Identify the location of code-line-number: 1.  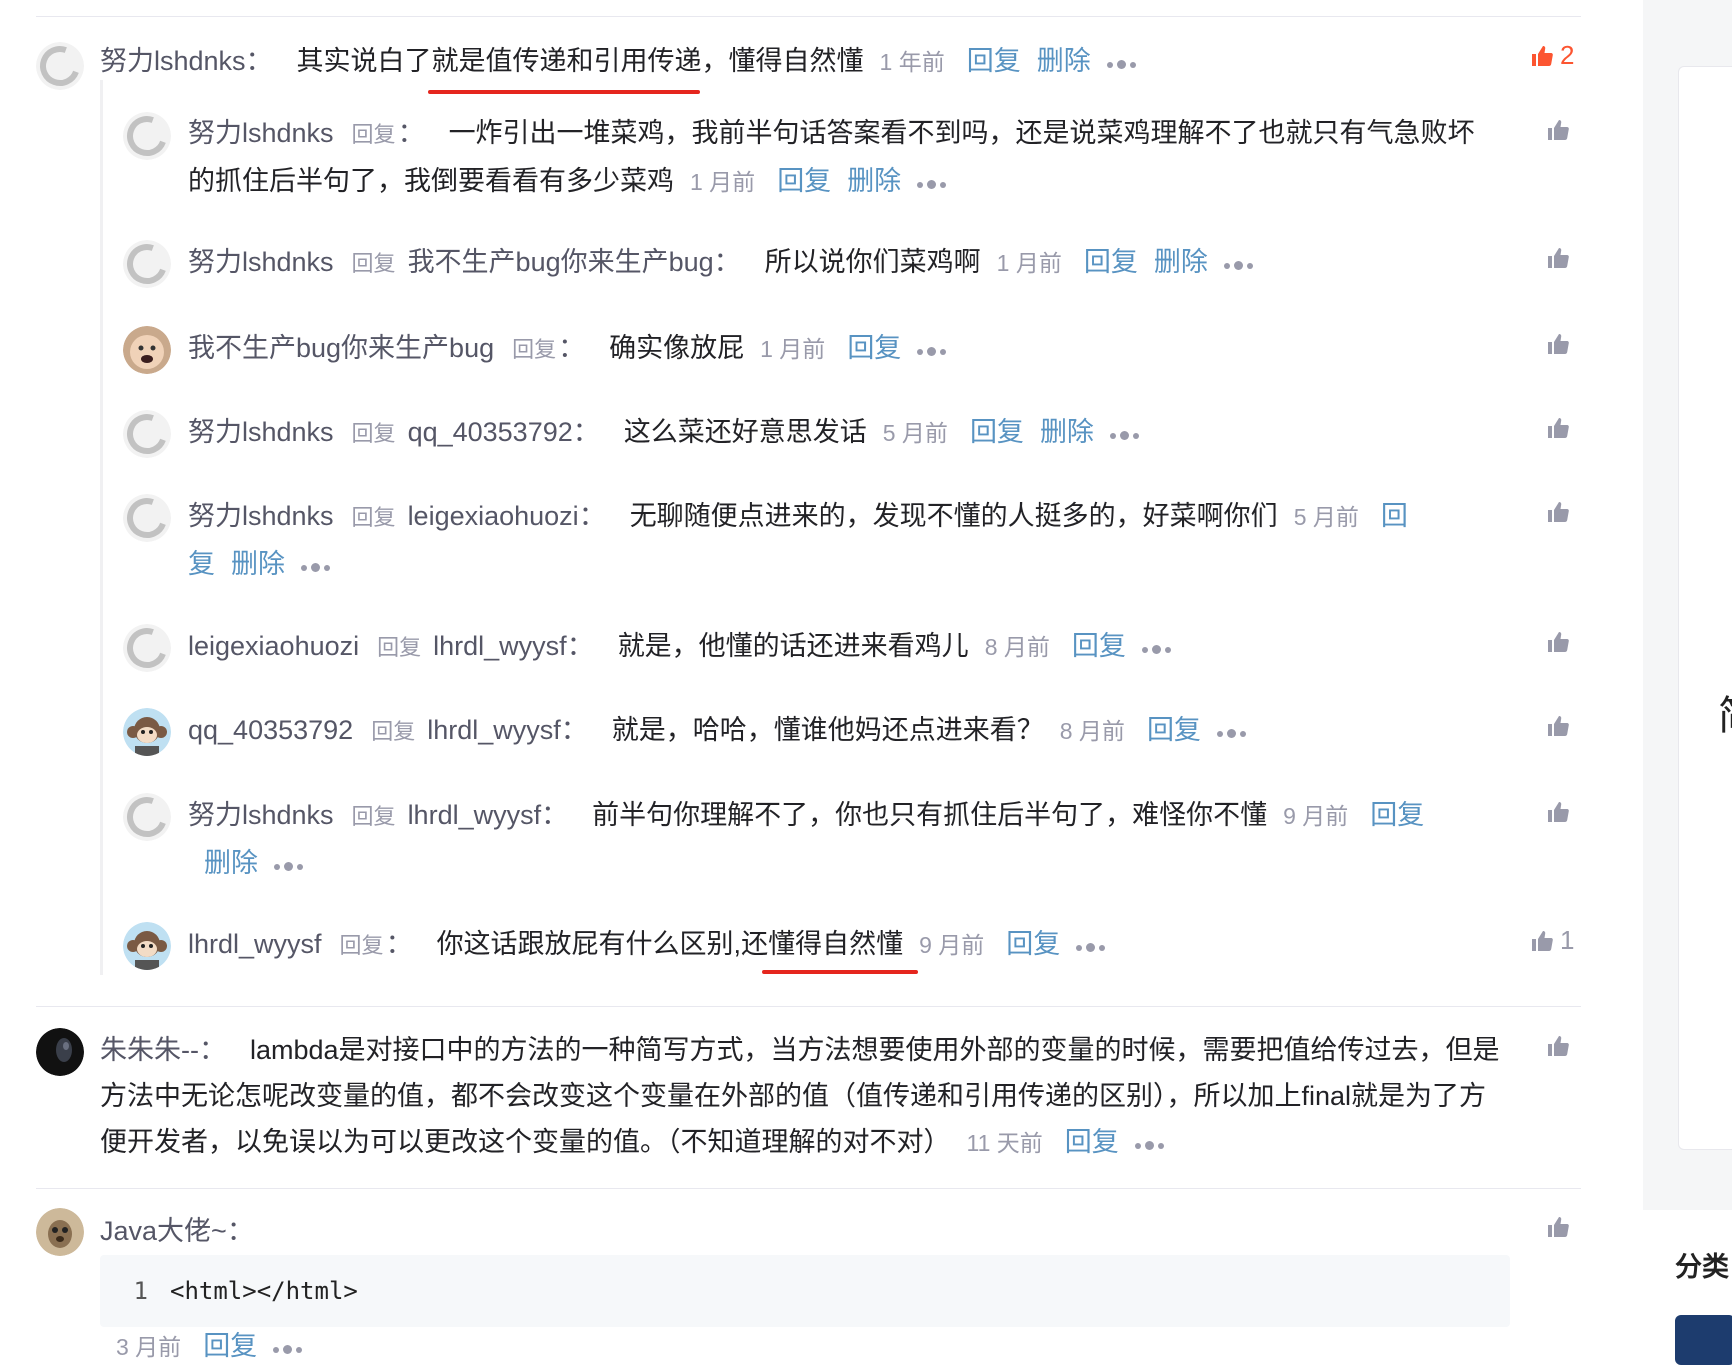
(140, 1291).